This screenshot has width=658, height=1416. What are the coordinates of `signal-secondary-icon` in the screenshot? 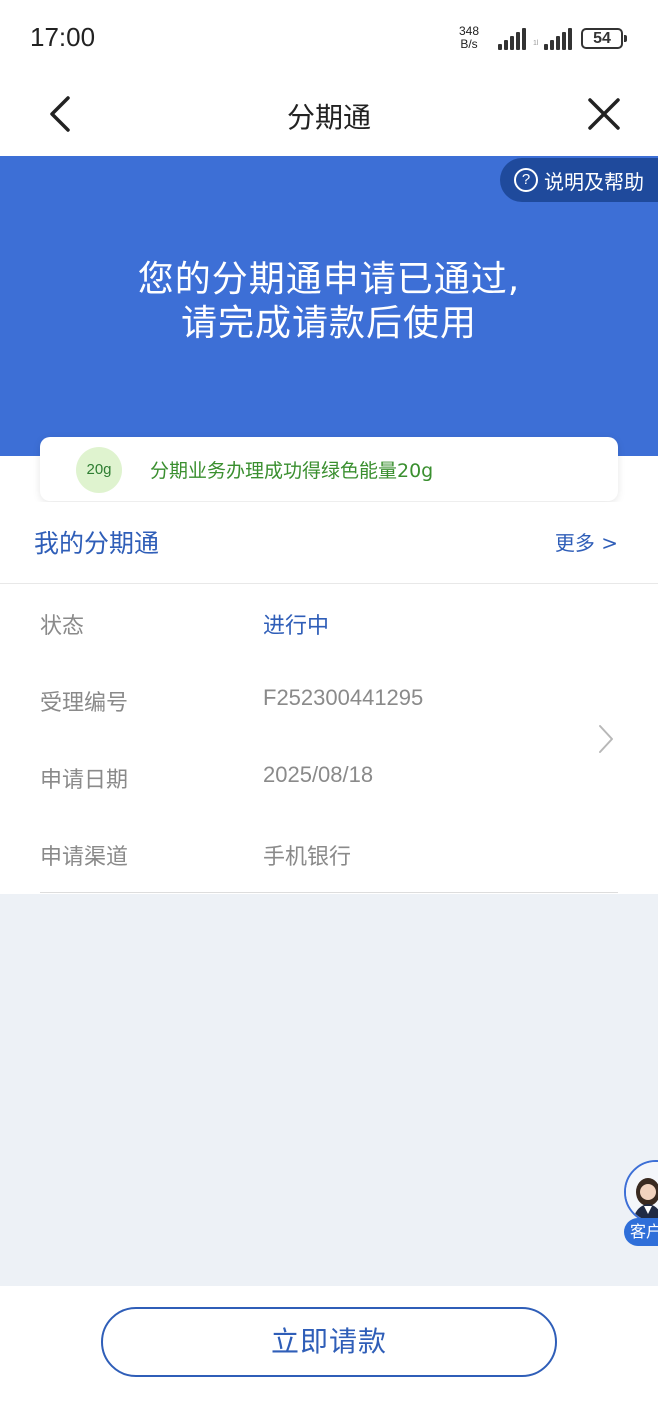 It's located at (558, 39).